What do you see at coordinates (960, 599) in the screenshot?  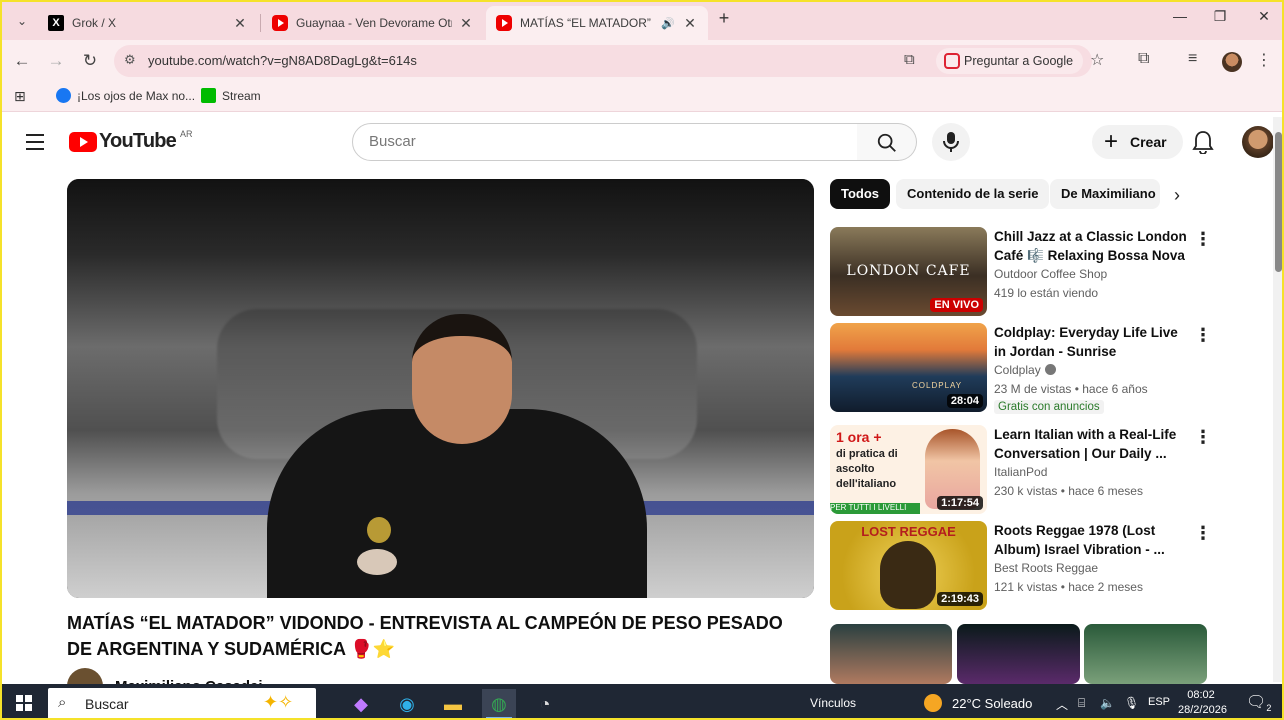 I see `duration-badge: 2:19:43` at bounding box center [960, 599].